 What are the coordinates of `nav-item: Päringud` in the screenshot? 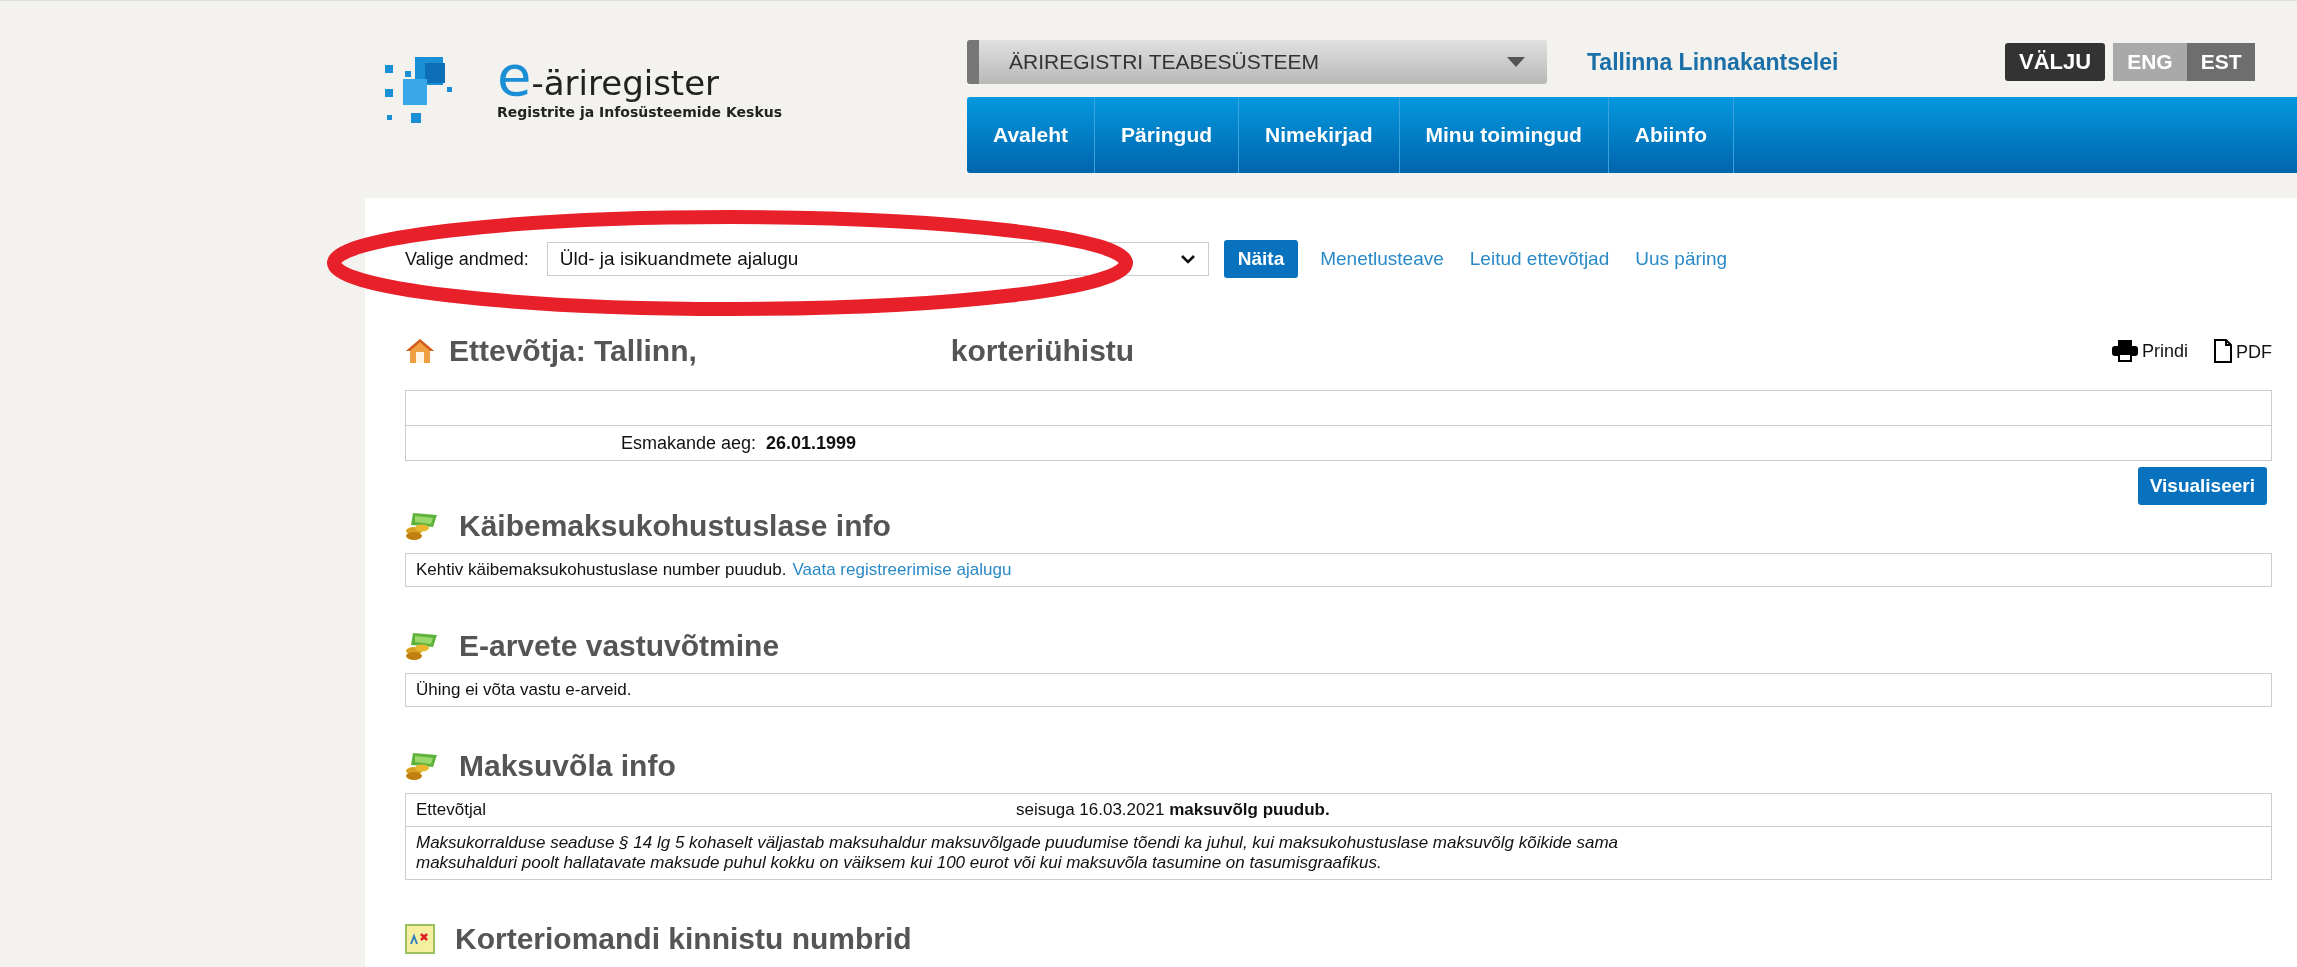 It's located at (1167, 135).